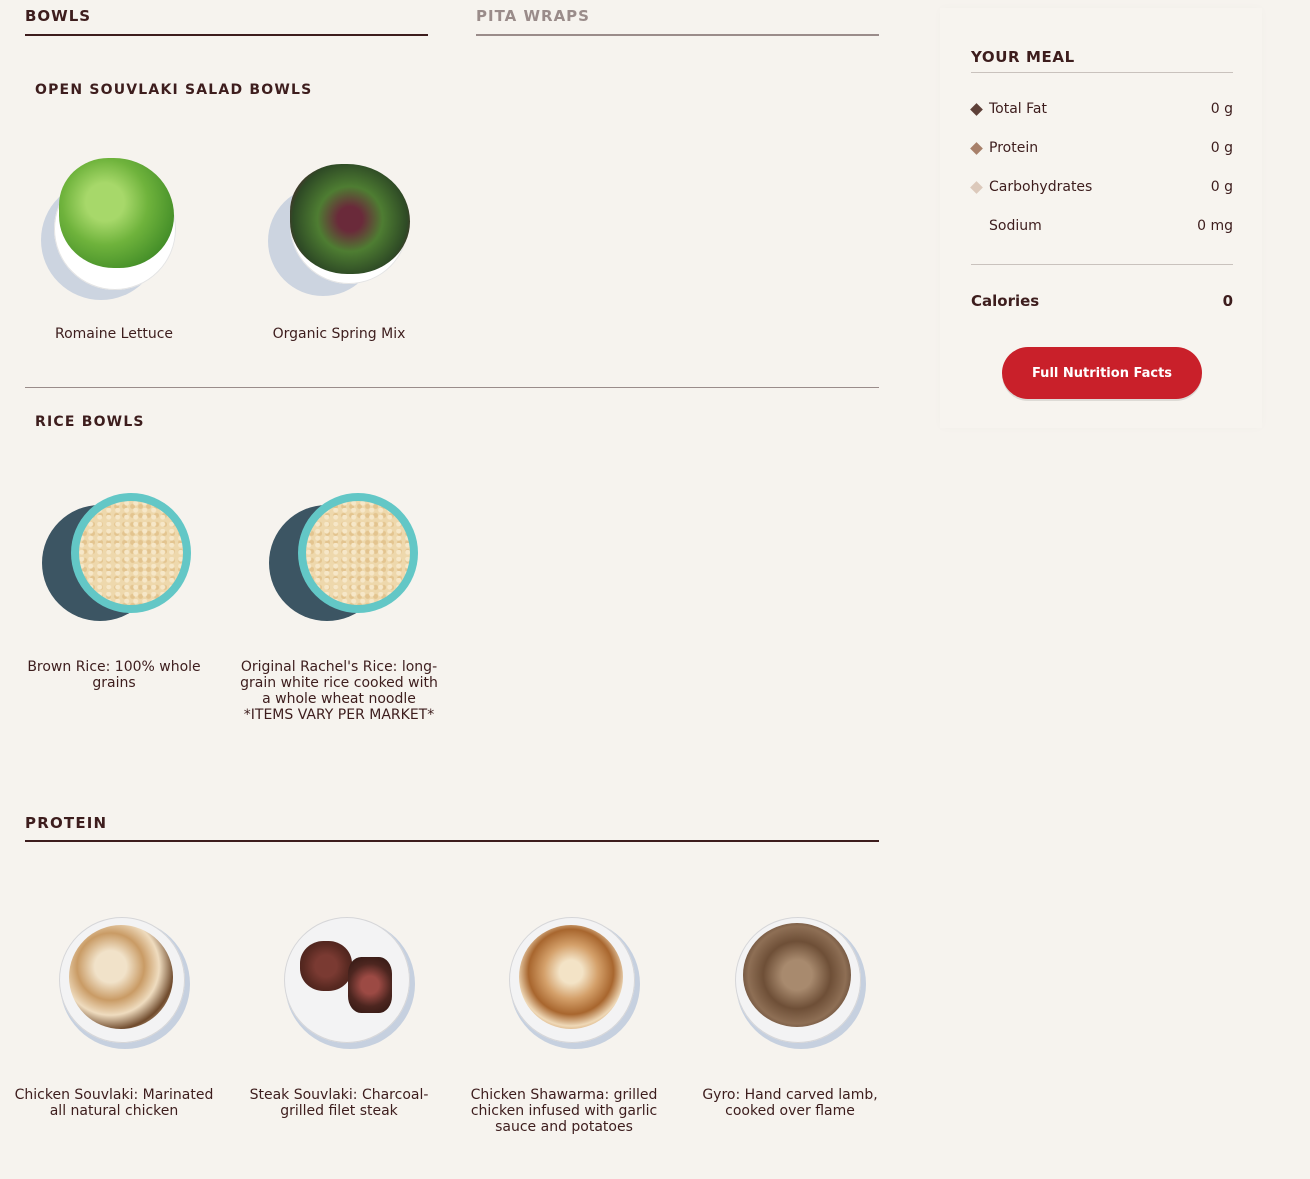 The width and height of the screenshot is (1310, 1179). I want to click on menu-item-brown-rice: Brown Rice: 100% whole grains, so click(114, 587).